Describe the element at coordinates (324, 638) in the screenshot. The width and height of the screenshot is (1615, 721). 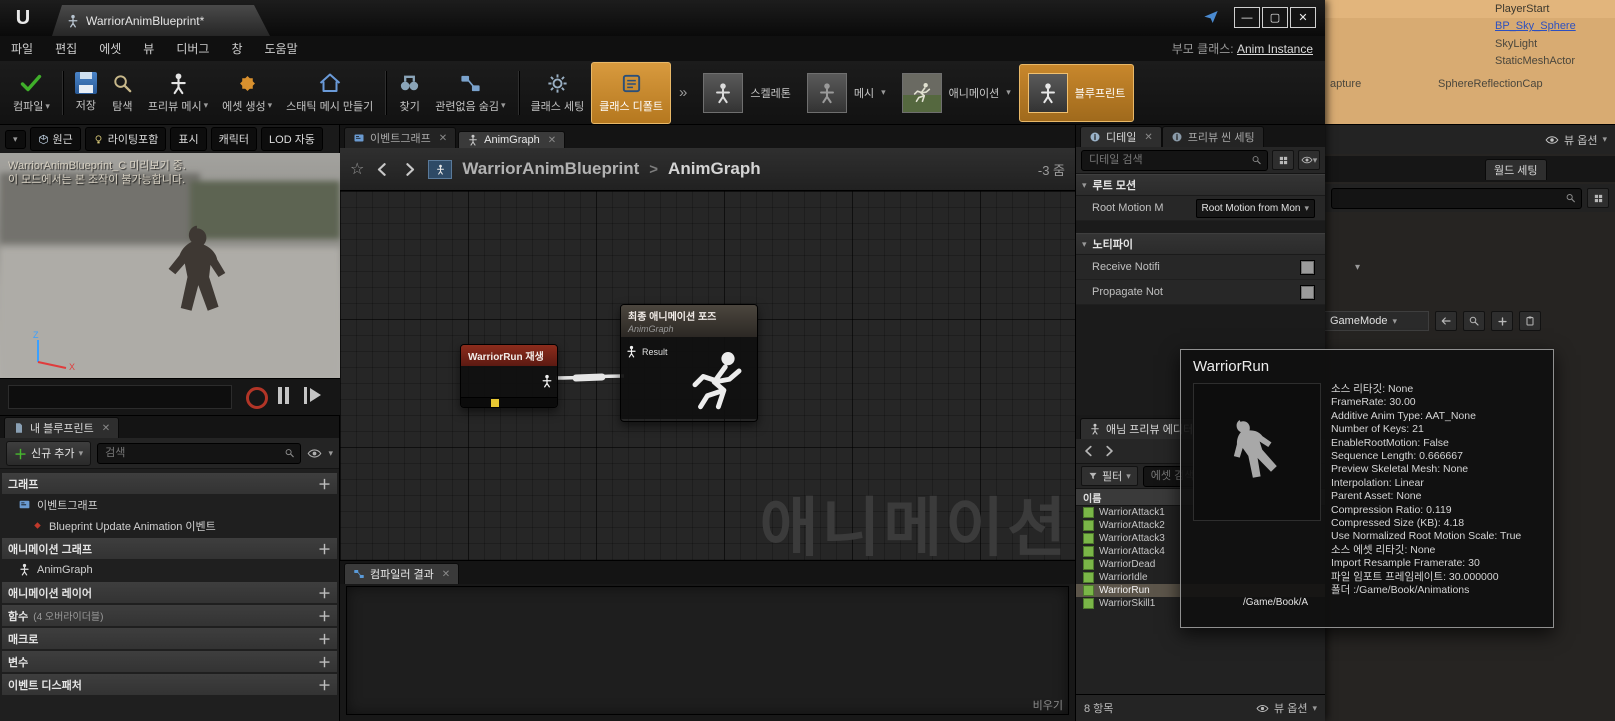
I see `add-macro-button: ＋` at that location.